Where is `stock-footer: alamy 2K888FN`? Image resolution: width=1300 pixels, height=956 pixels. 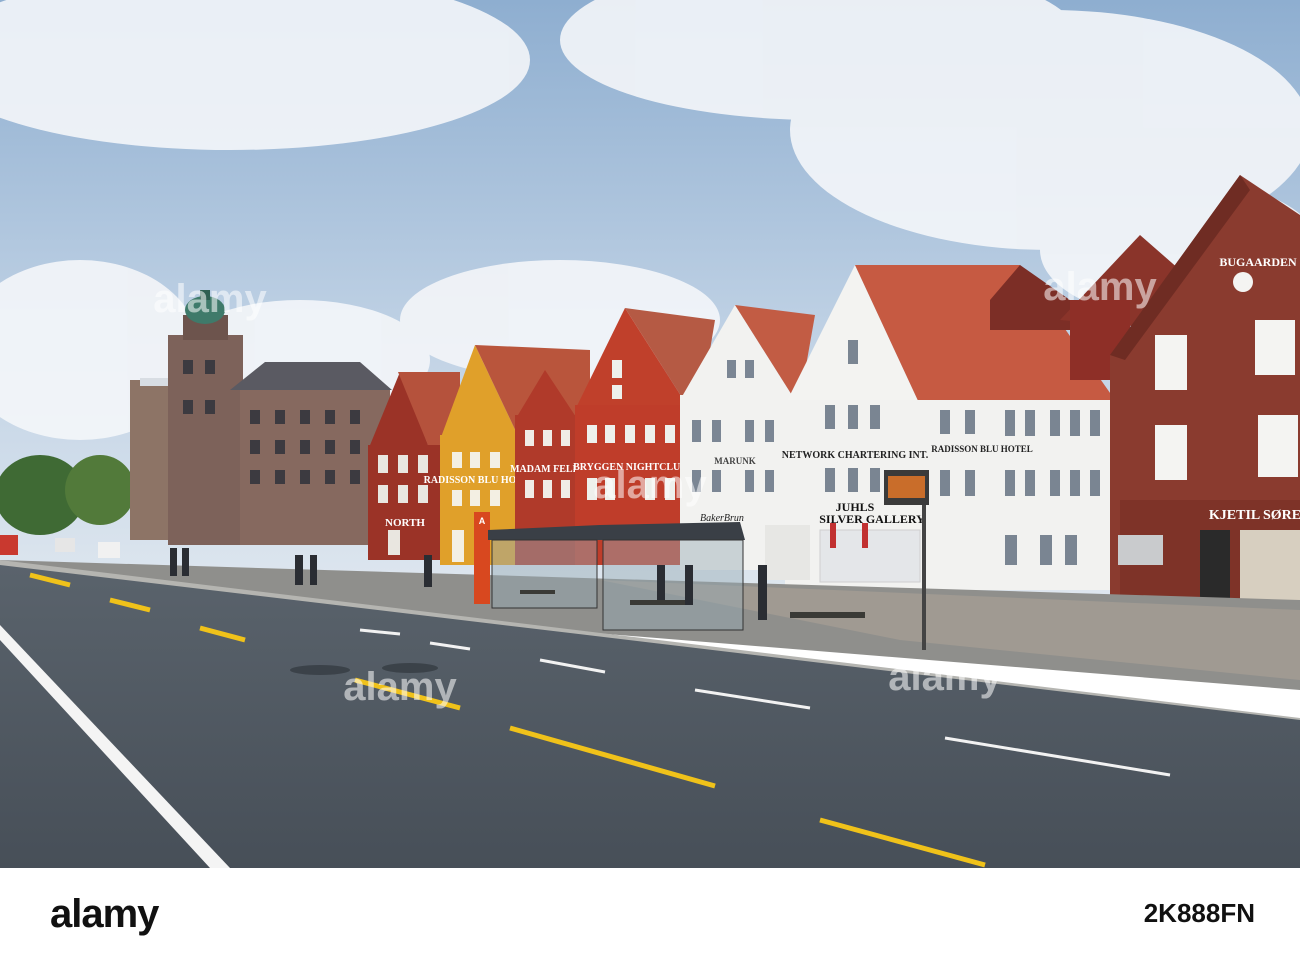
stock-footer: alamy 2K888FN is located at coordinates (650, 912).